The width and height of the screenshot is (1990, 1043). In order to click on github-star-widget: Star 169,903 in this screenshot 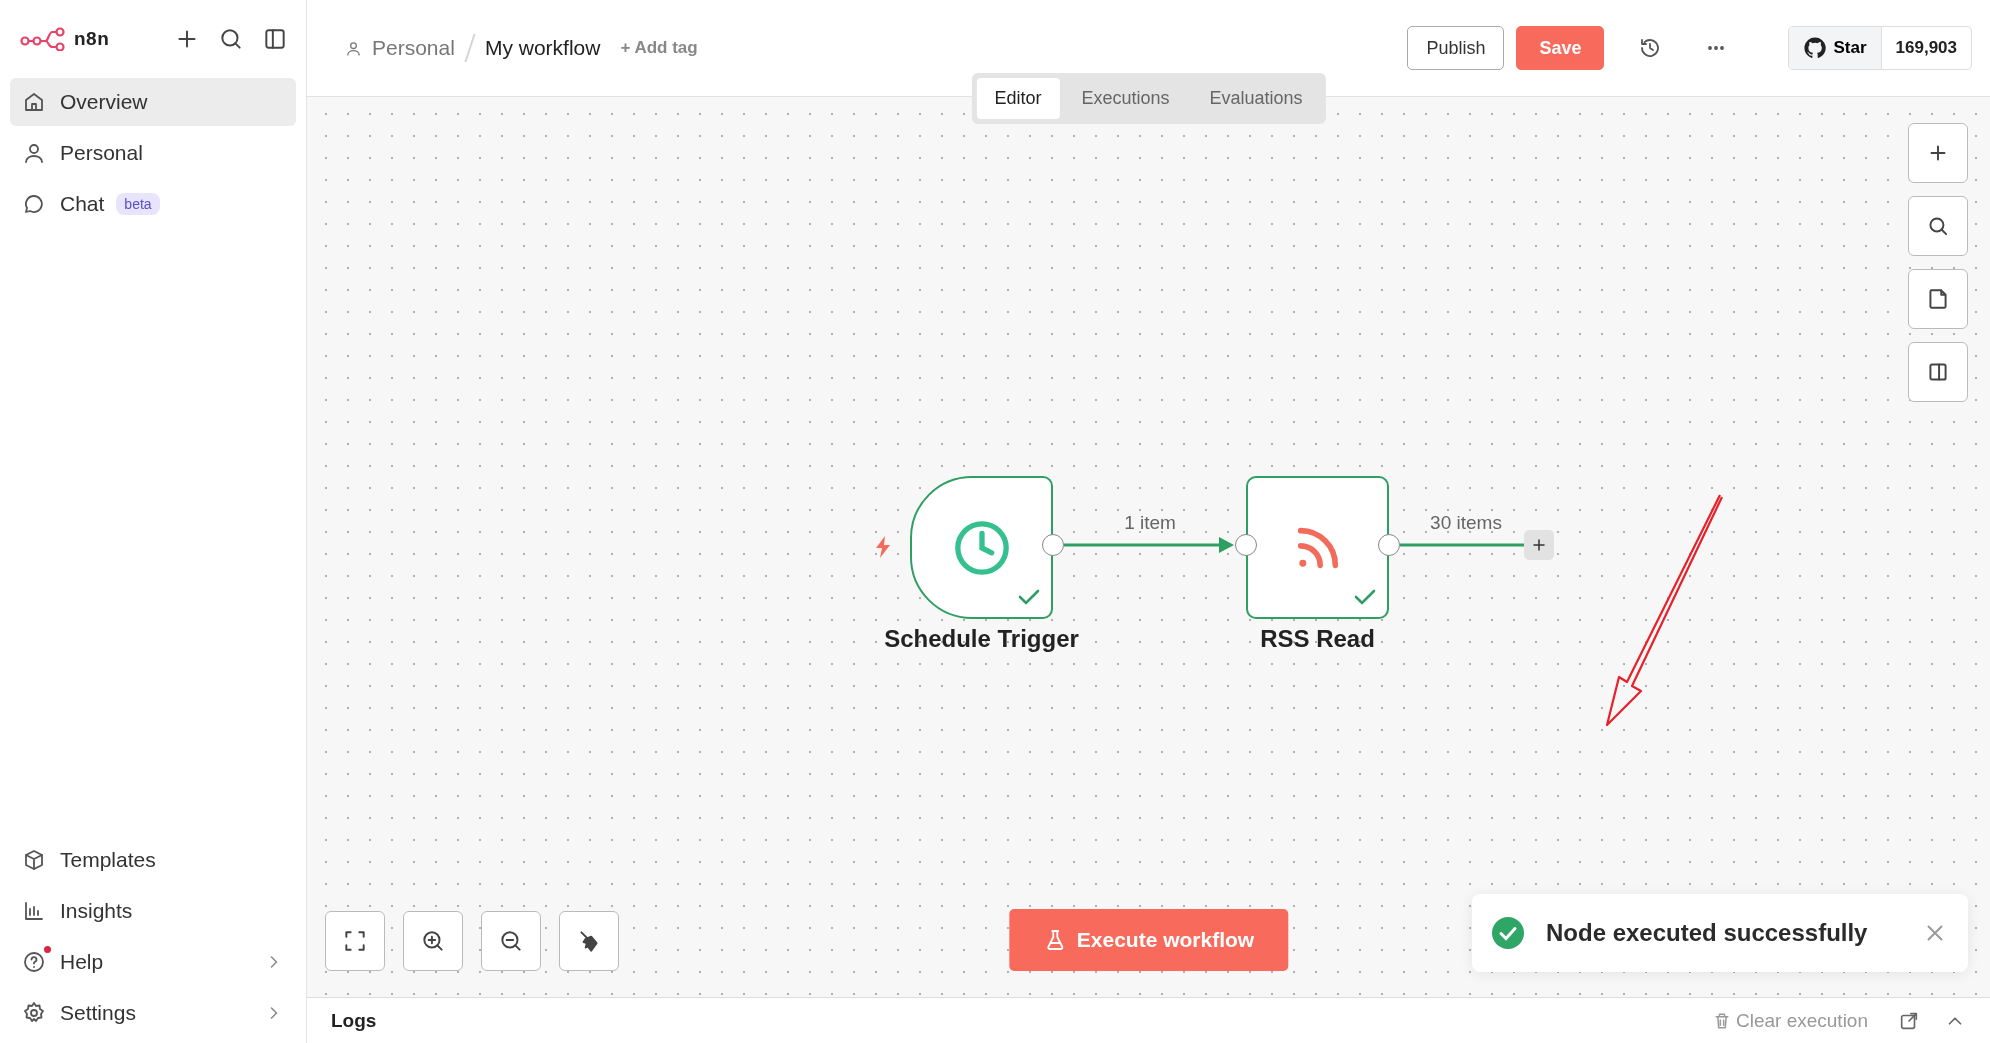, I will do `click(1880, 48)`.